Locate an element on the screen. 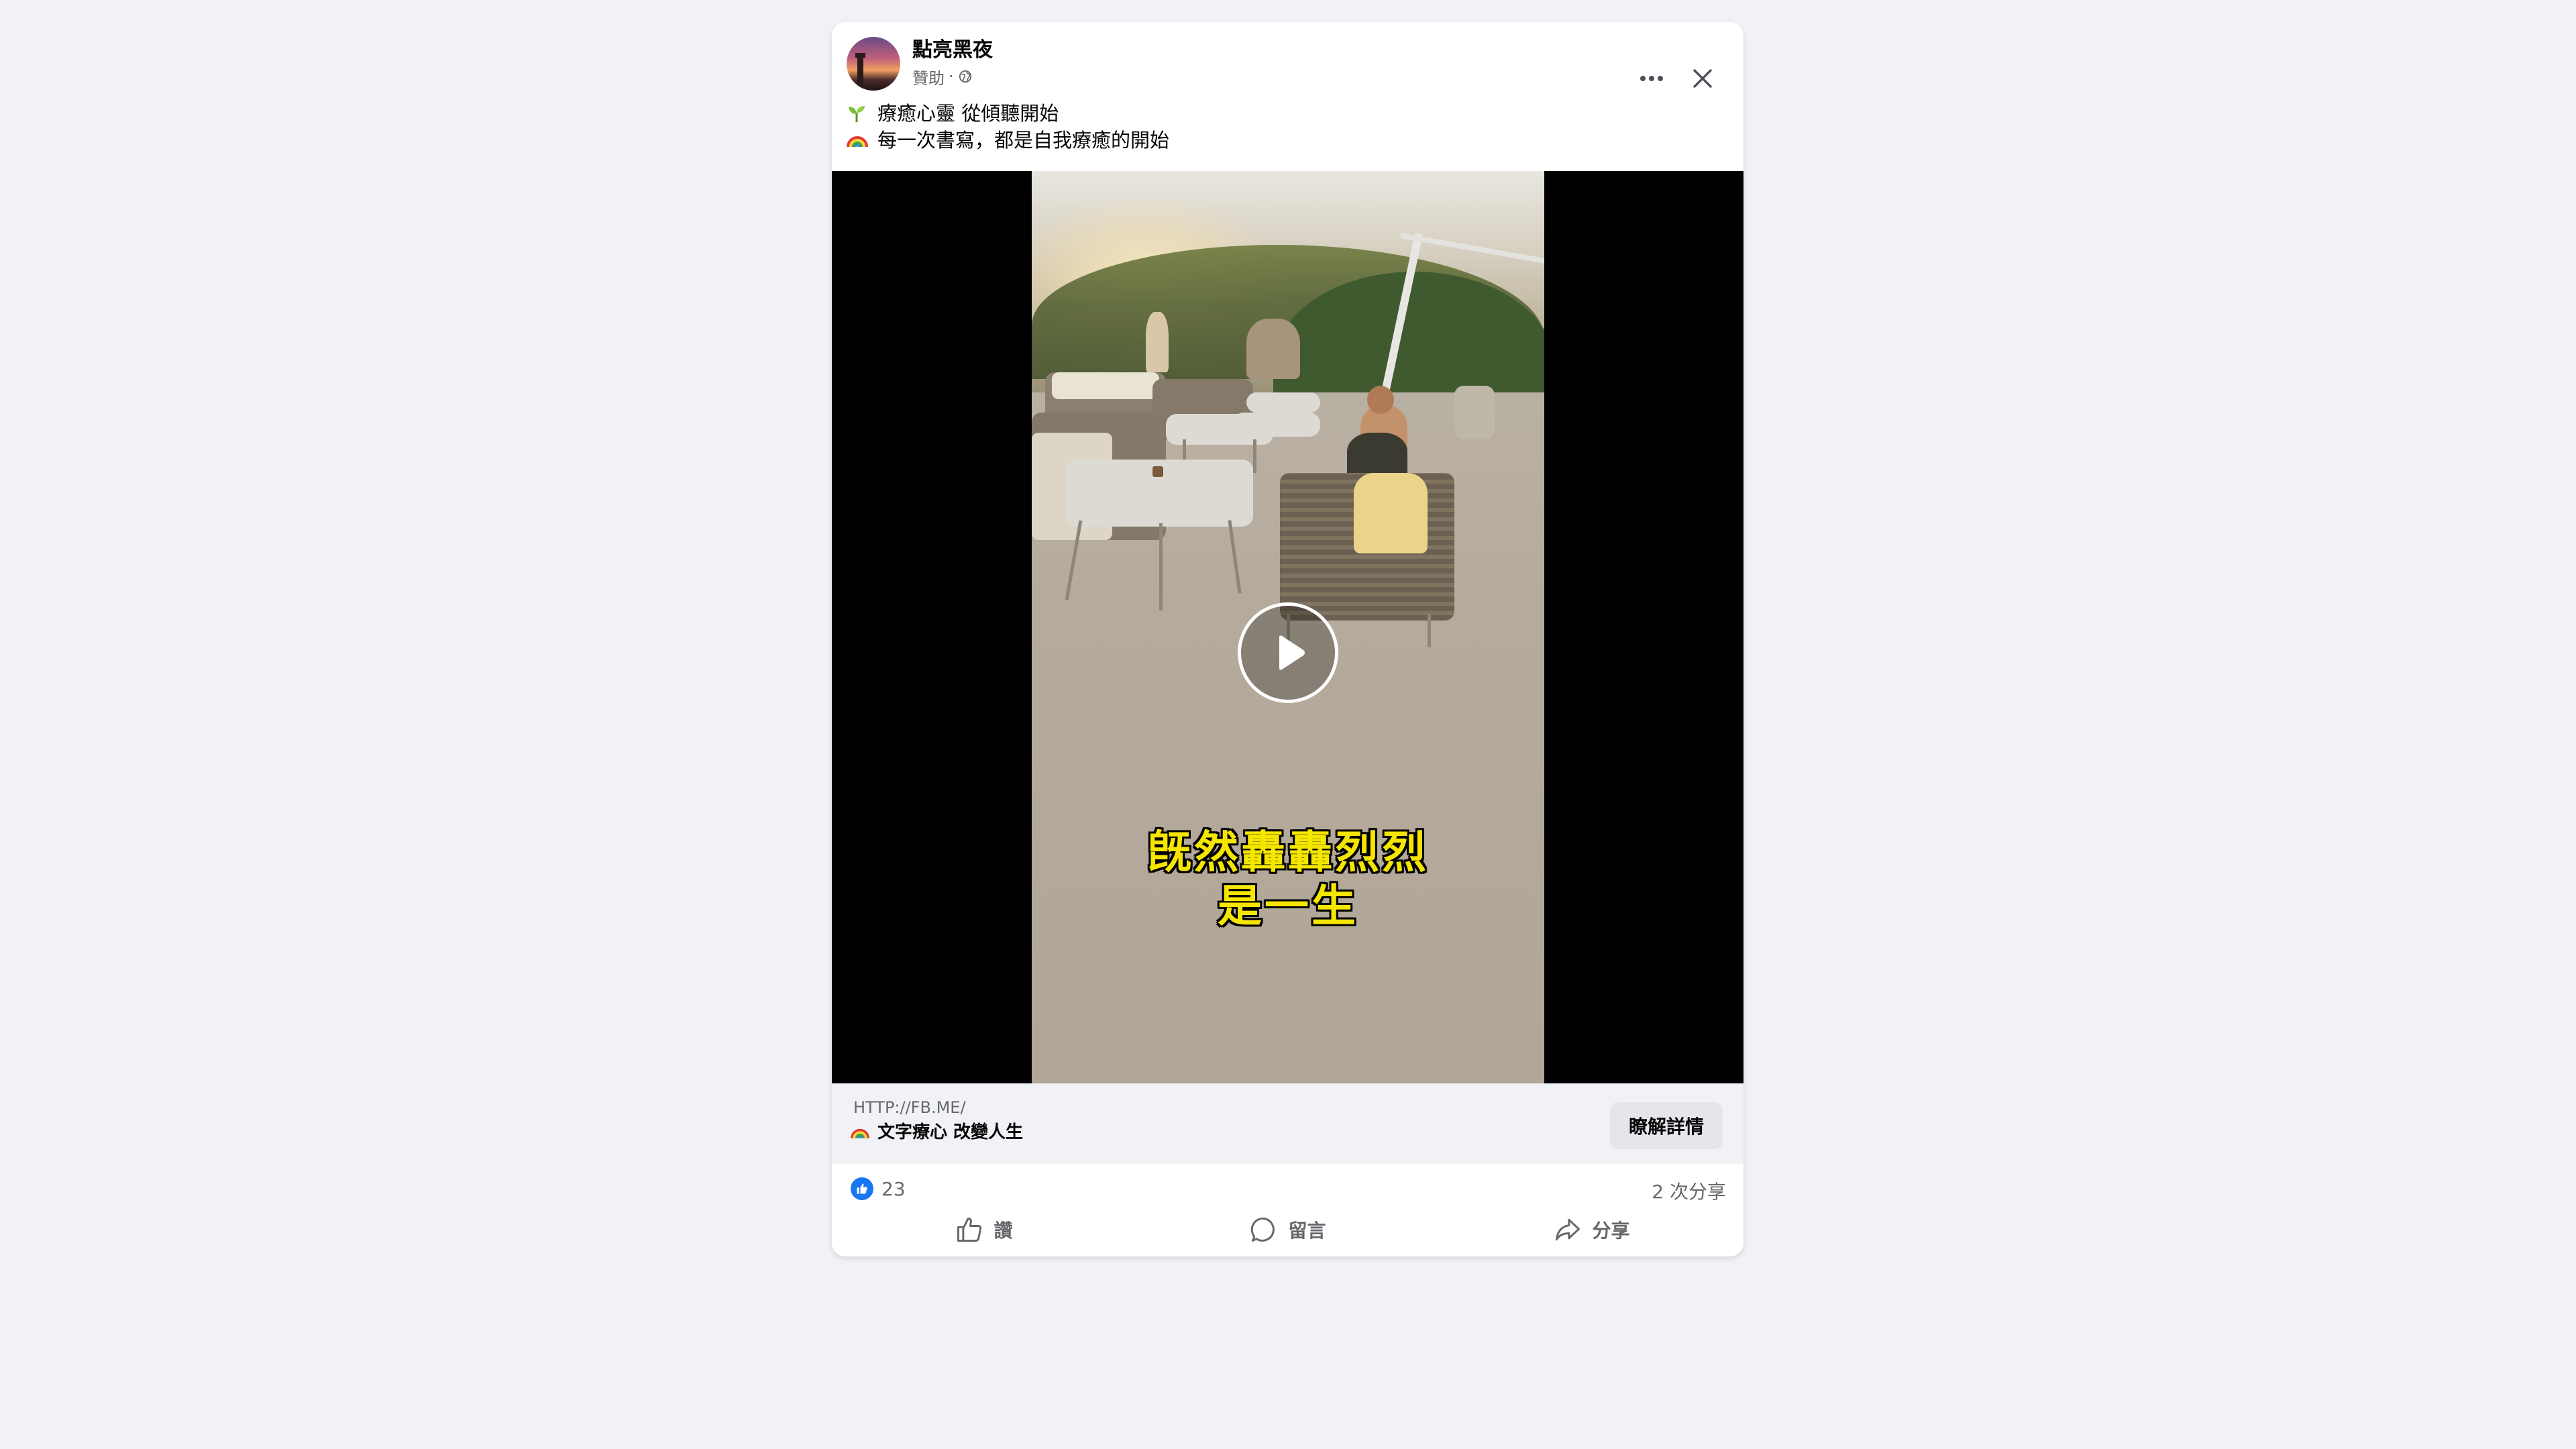 The height and width of the screenshot is (1449, 2576). seated-guest-head is located at coordinates (1380, 400).